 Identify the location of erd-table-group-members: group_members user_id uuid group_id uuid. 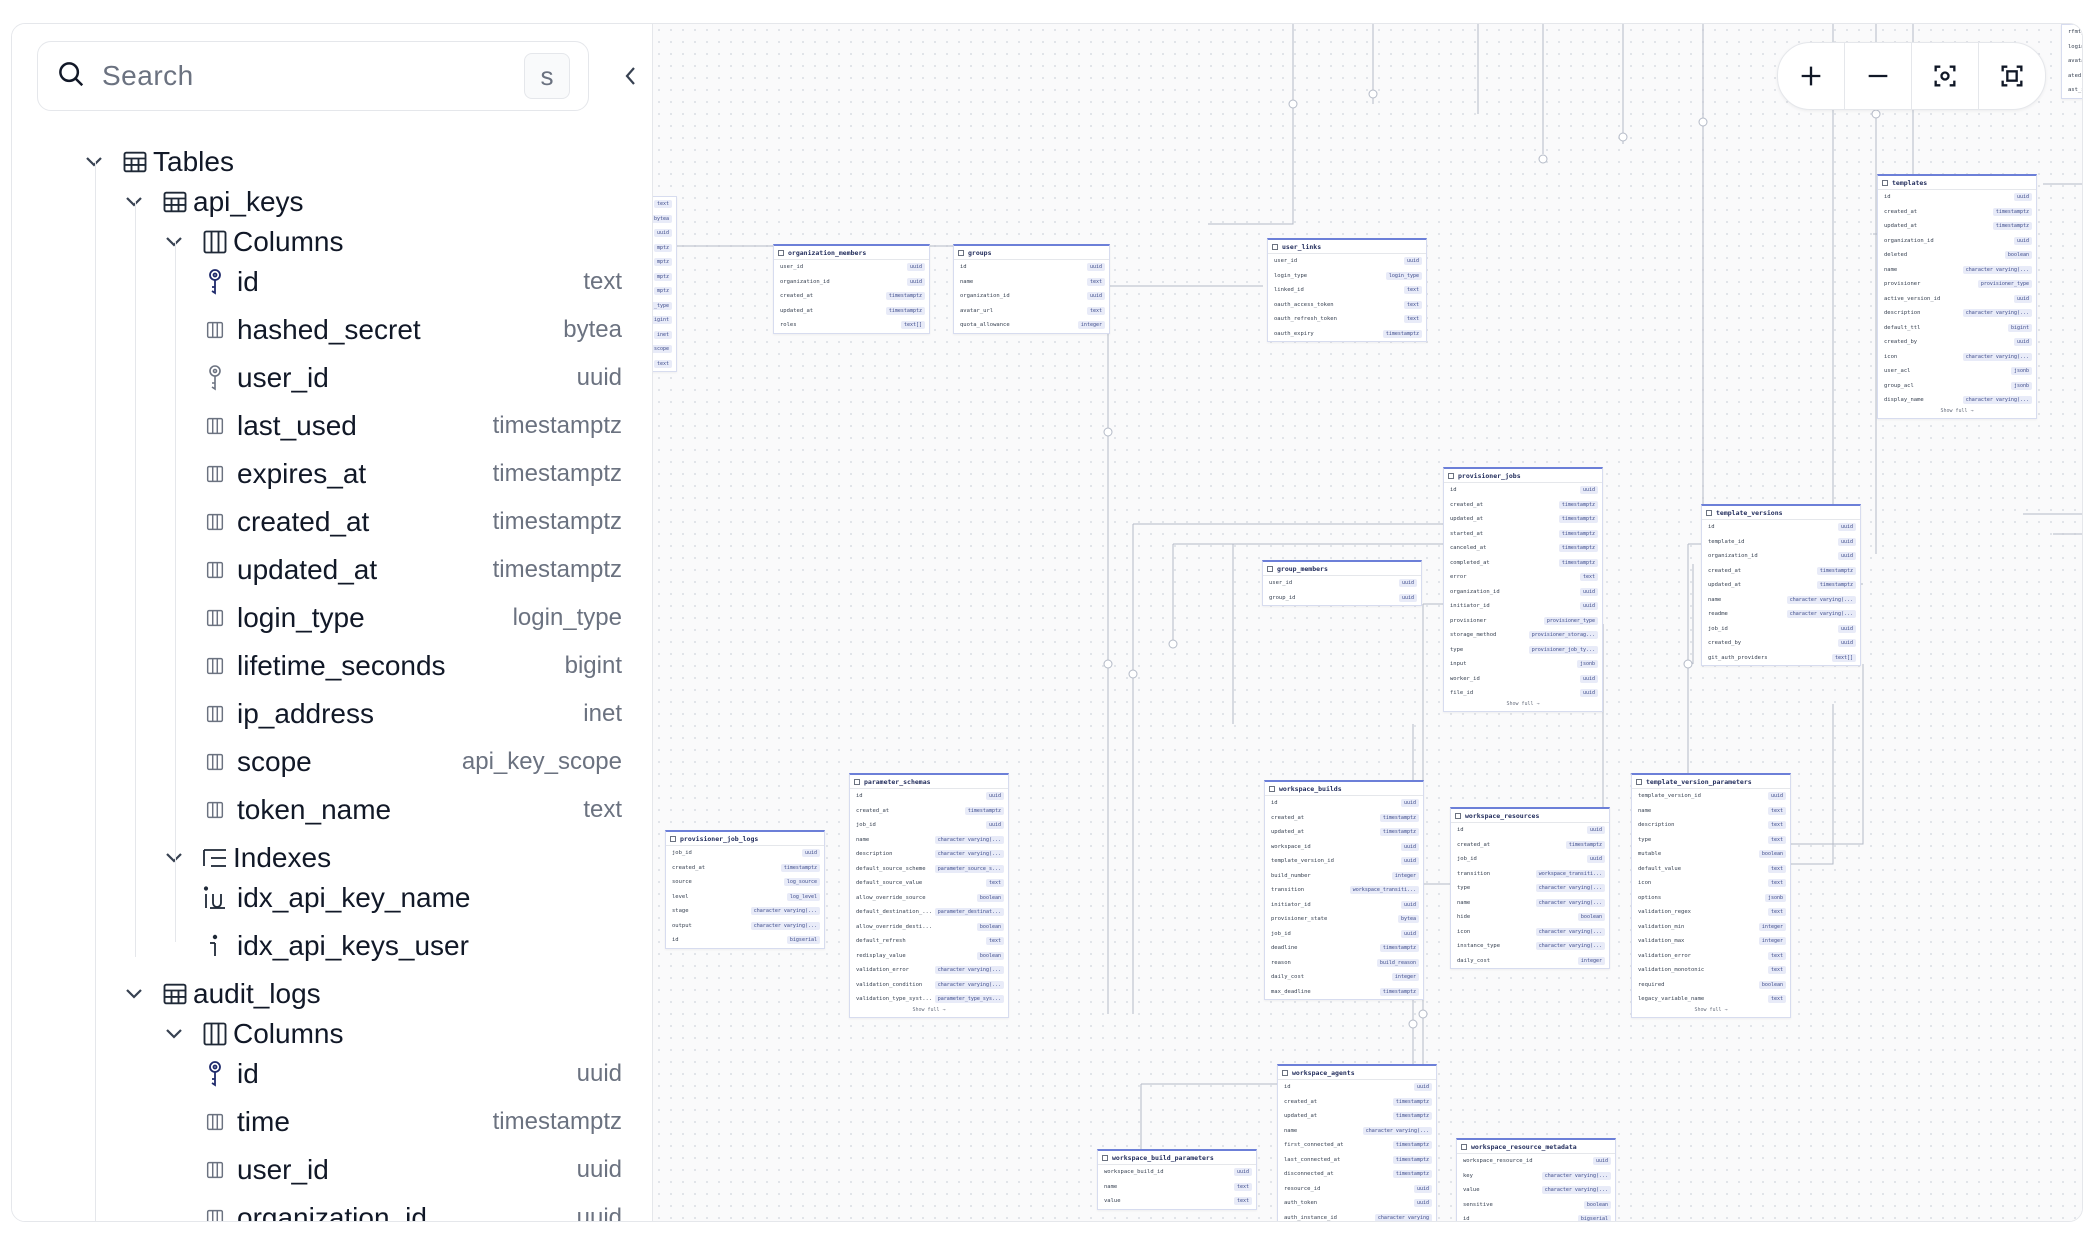
(1342, 583).